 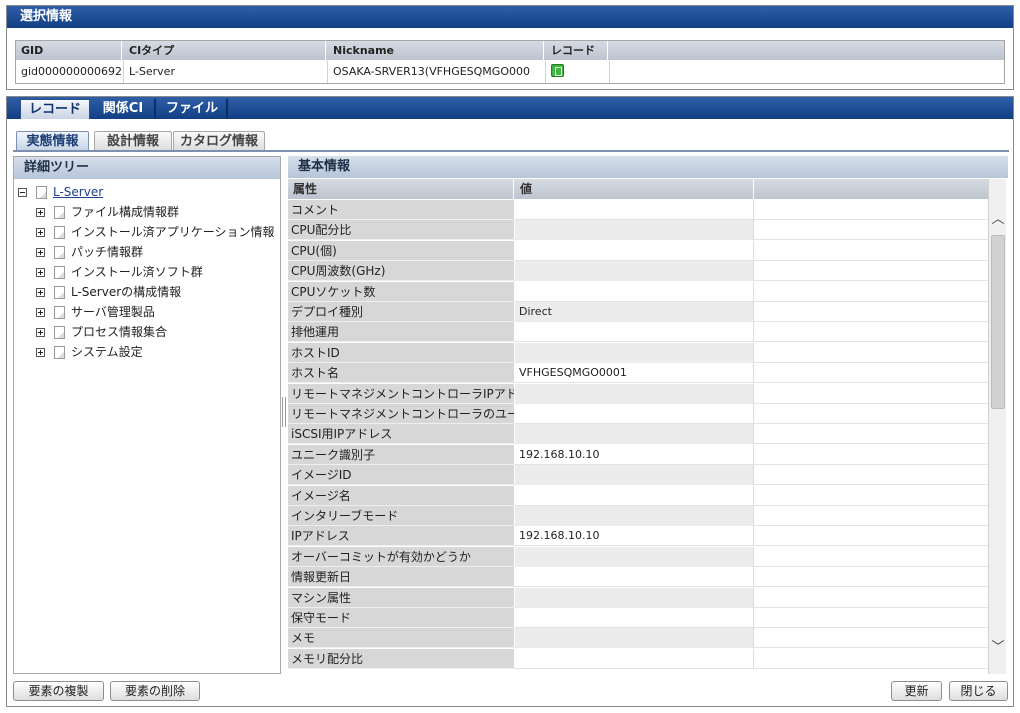 I want to click on attribute-name-cell: IPアドレス, so click(x=401, y=536).